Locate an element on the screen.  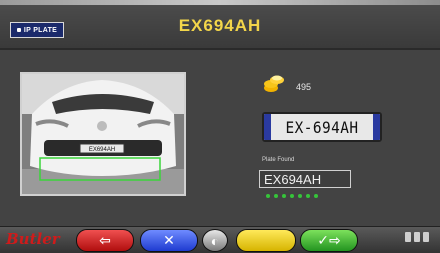
camera-plate-text: EX694AH is located at coordinates (102, 150).